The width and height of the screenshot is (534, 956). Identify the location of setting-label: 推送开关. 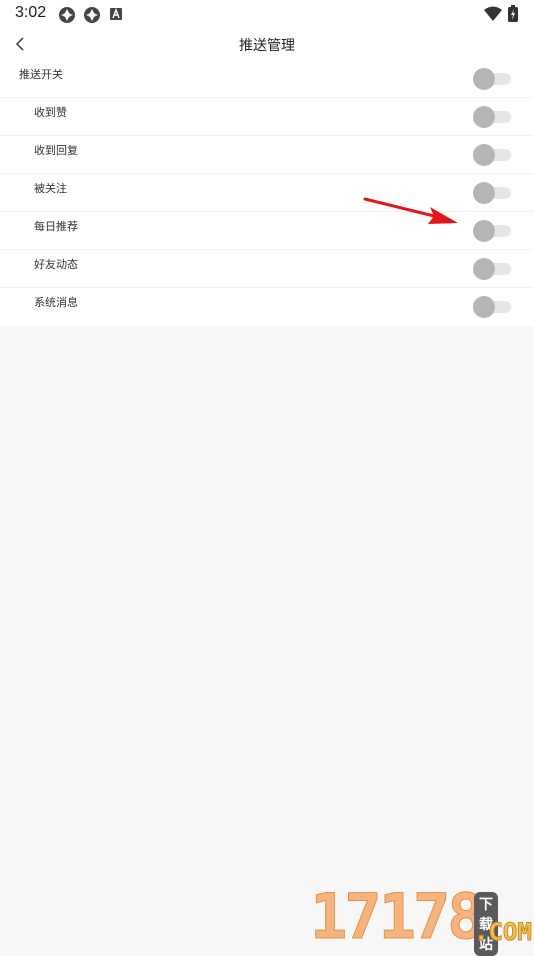
(41, 75).